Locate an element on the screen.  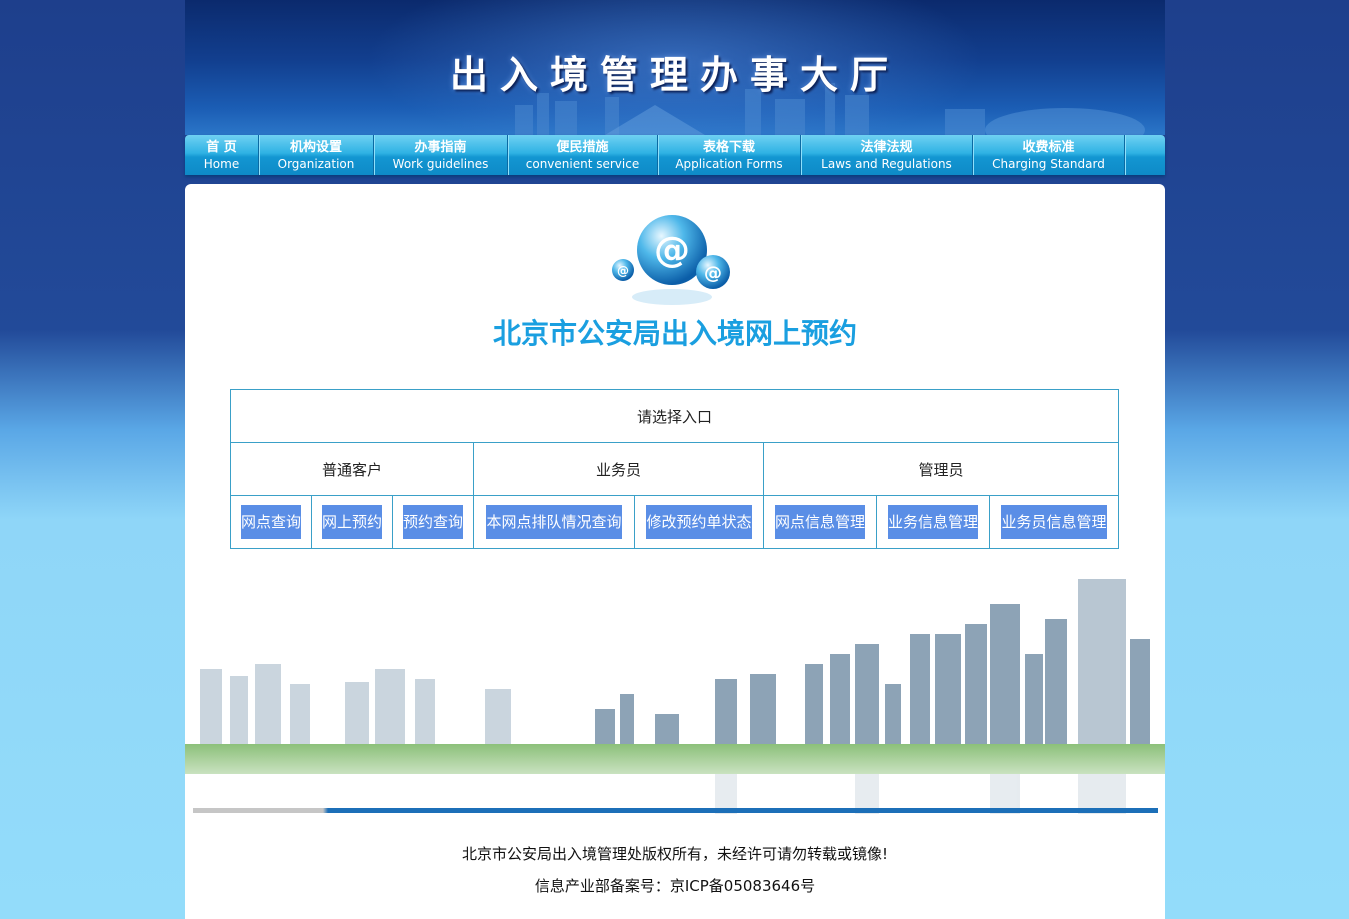
banner-title: 出入境管理办事大厅 is located at coordinates (674, 74).